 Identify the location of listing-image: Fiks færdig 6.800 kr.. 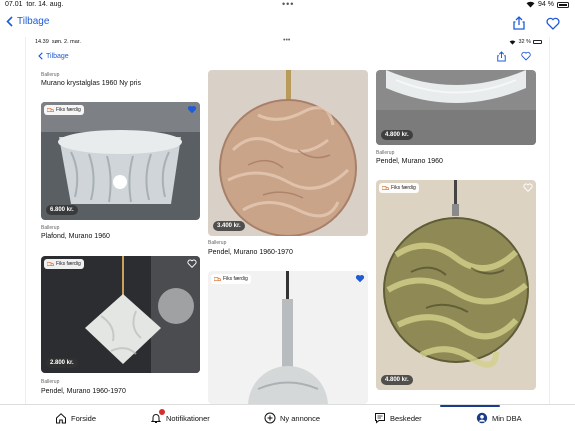
(120, 161).